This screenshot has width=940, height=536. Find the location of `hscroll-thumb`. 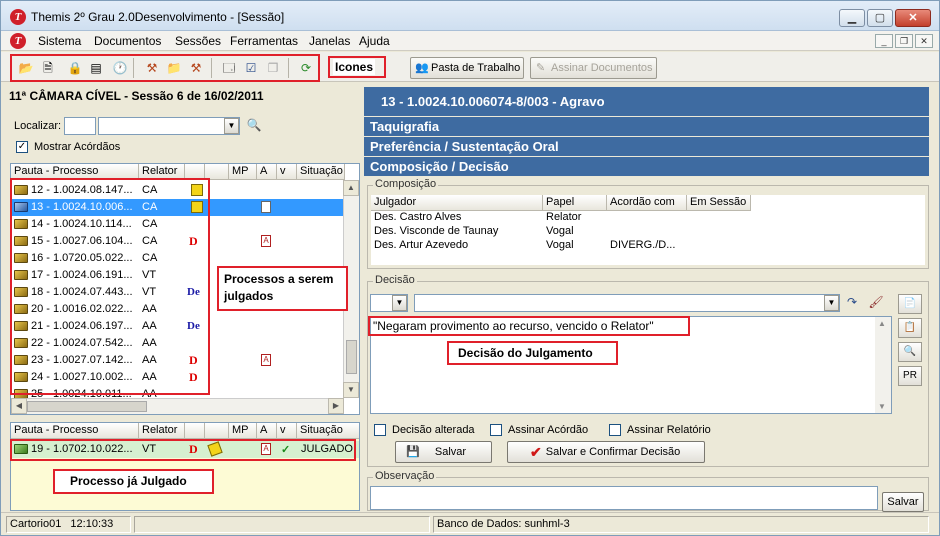

hscroll-thumb is located at coordinates (87, 406).